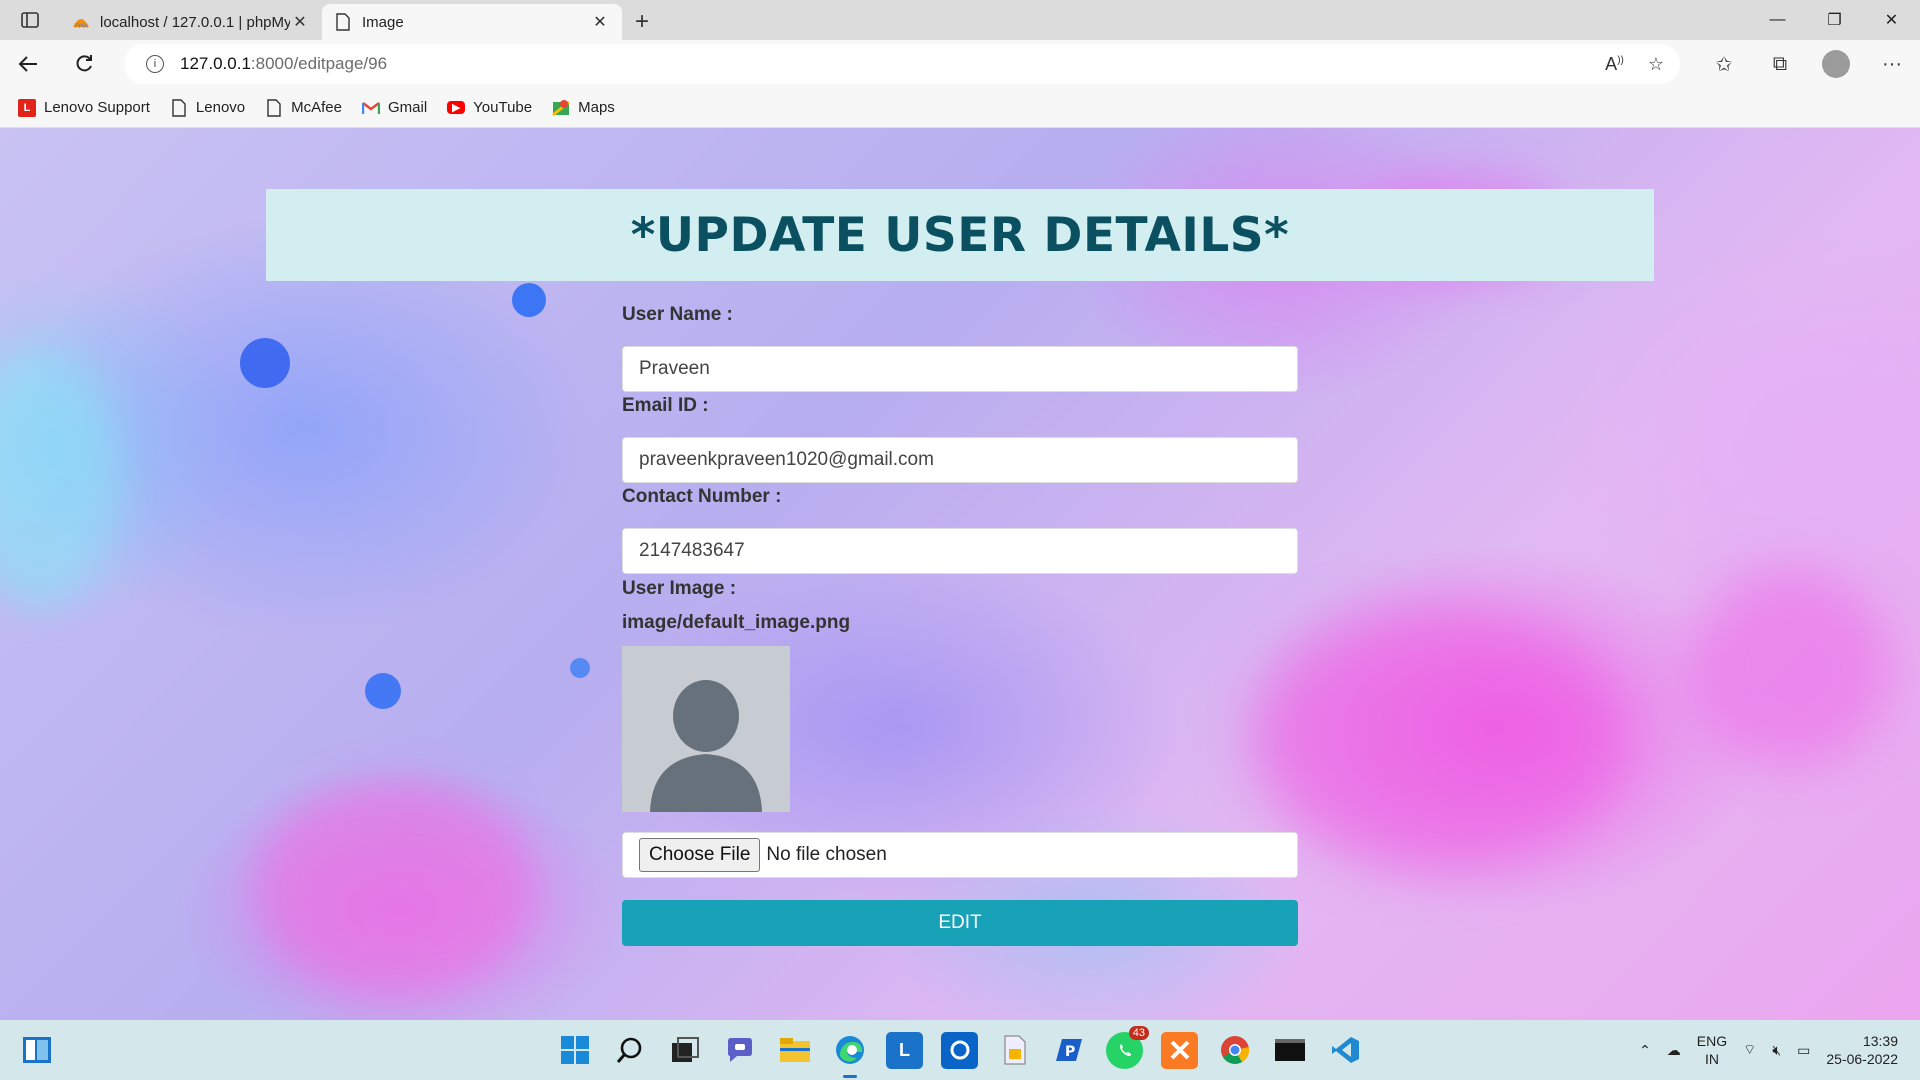 Image resolution: width=1920 pixels, height=1080 pixels. Describe the element at coordinates (700, 855) in the screenshot. I see `choose-file-button: Choose File` at that location.